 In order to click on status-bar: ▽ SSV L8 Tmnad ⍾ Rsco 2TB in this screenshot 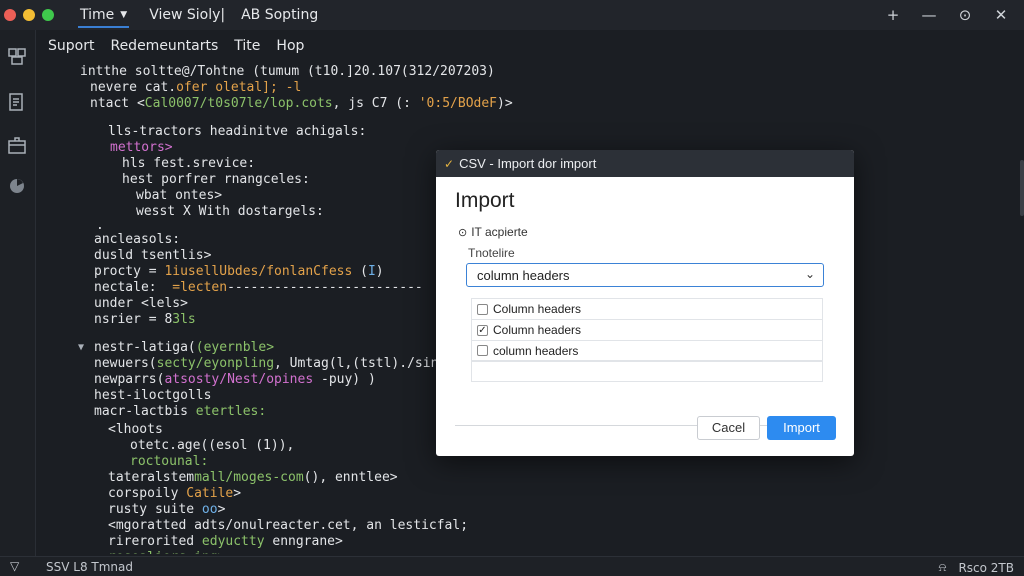, I will do `click(512, 566)`.